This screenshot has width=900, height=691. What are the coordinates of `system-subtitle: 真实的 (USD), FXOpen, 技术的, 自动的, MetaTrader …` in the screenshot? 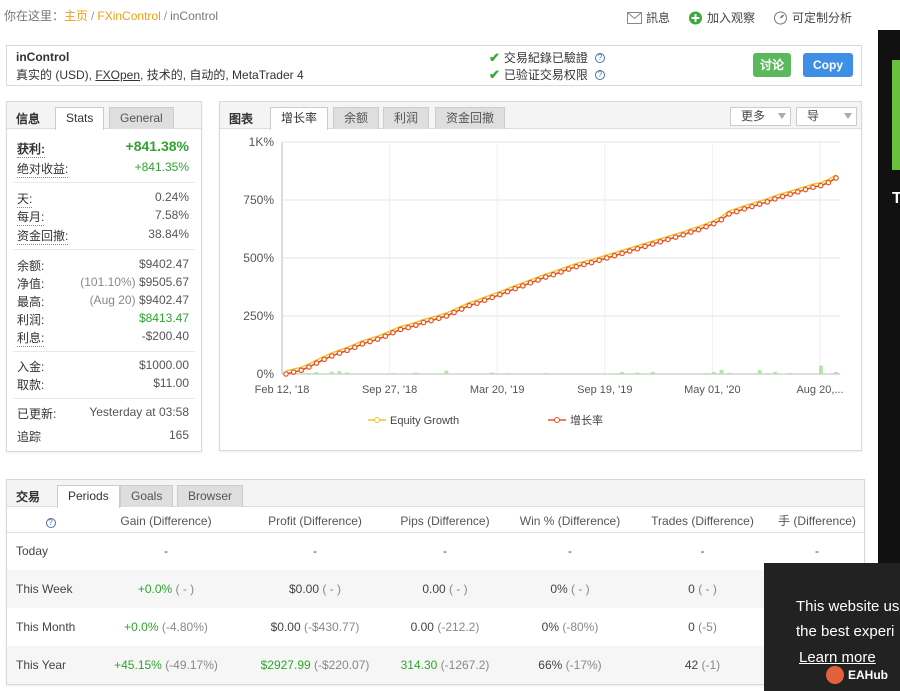 It's located at (160, 75).